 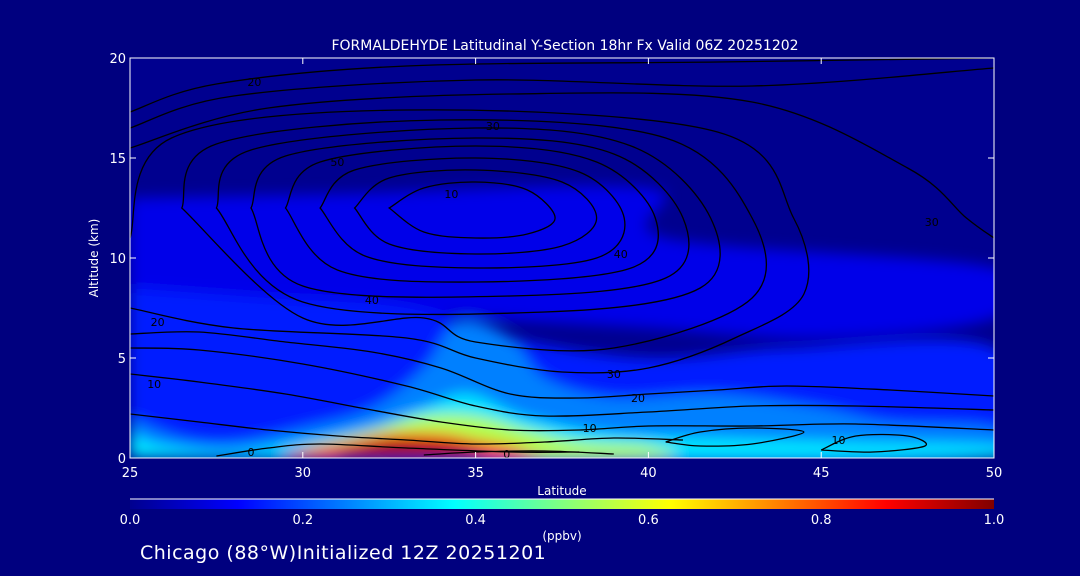 I want to click on location-caption: Chicago (88°W)Initialized 12Z 20251201, so click(x=343, y=553).